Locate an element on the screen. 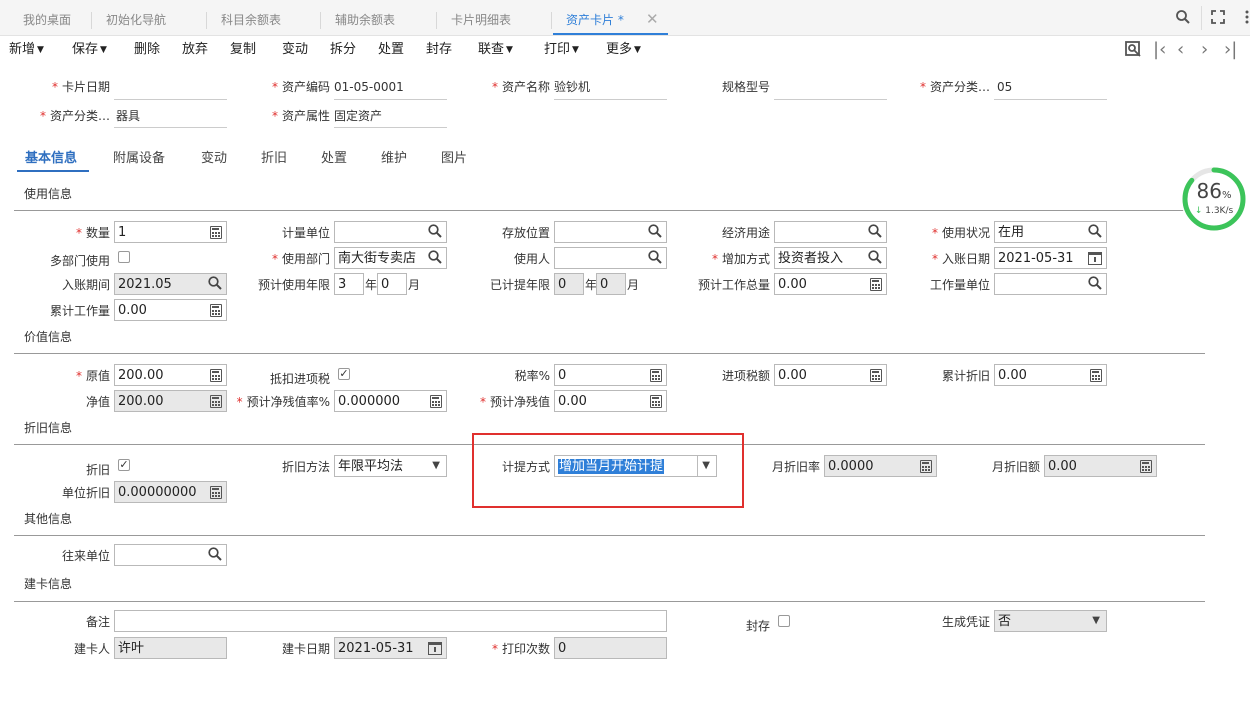 This screenshot has width=1250, height=728. memo-input is located at coordinates (390, 621).